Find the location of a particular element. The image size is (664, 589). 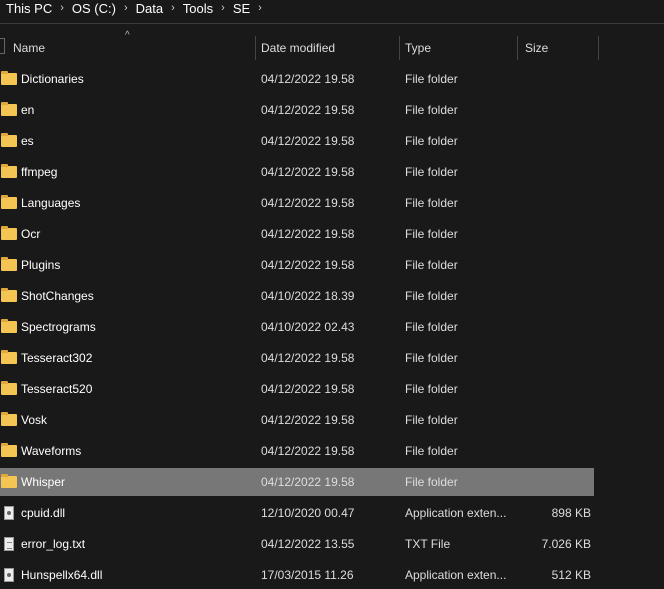

file-date-modified: 04/10/2022 02.43 is located at coordinates (308, 327).